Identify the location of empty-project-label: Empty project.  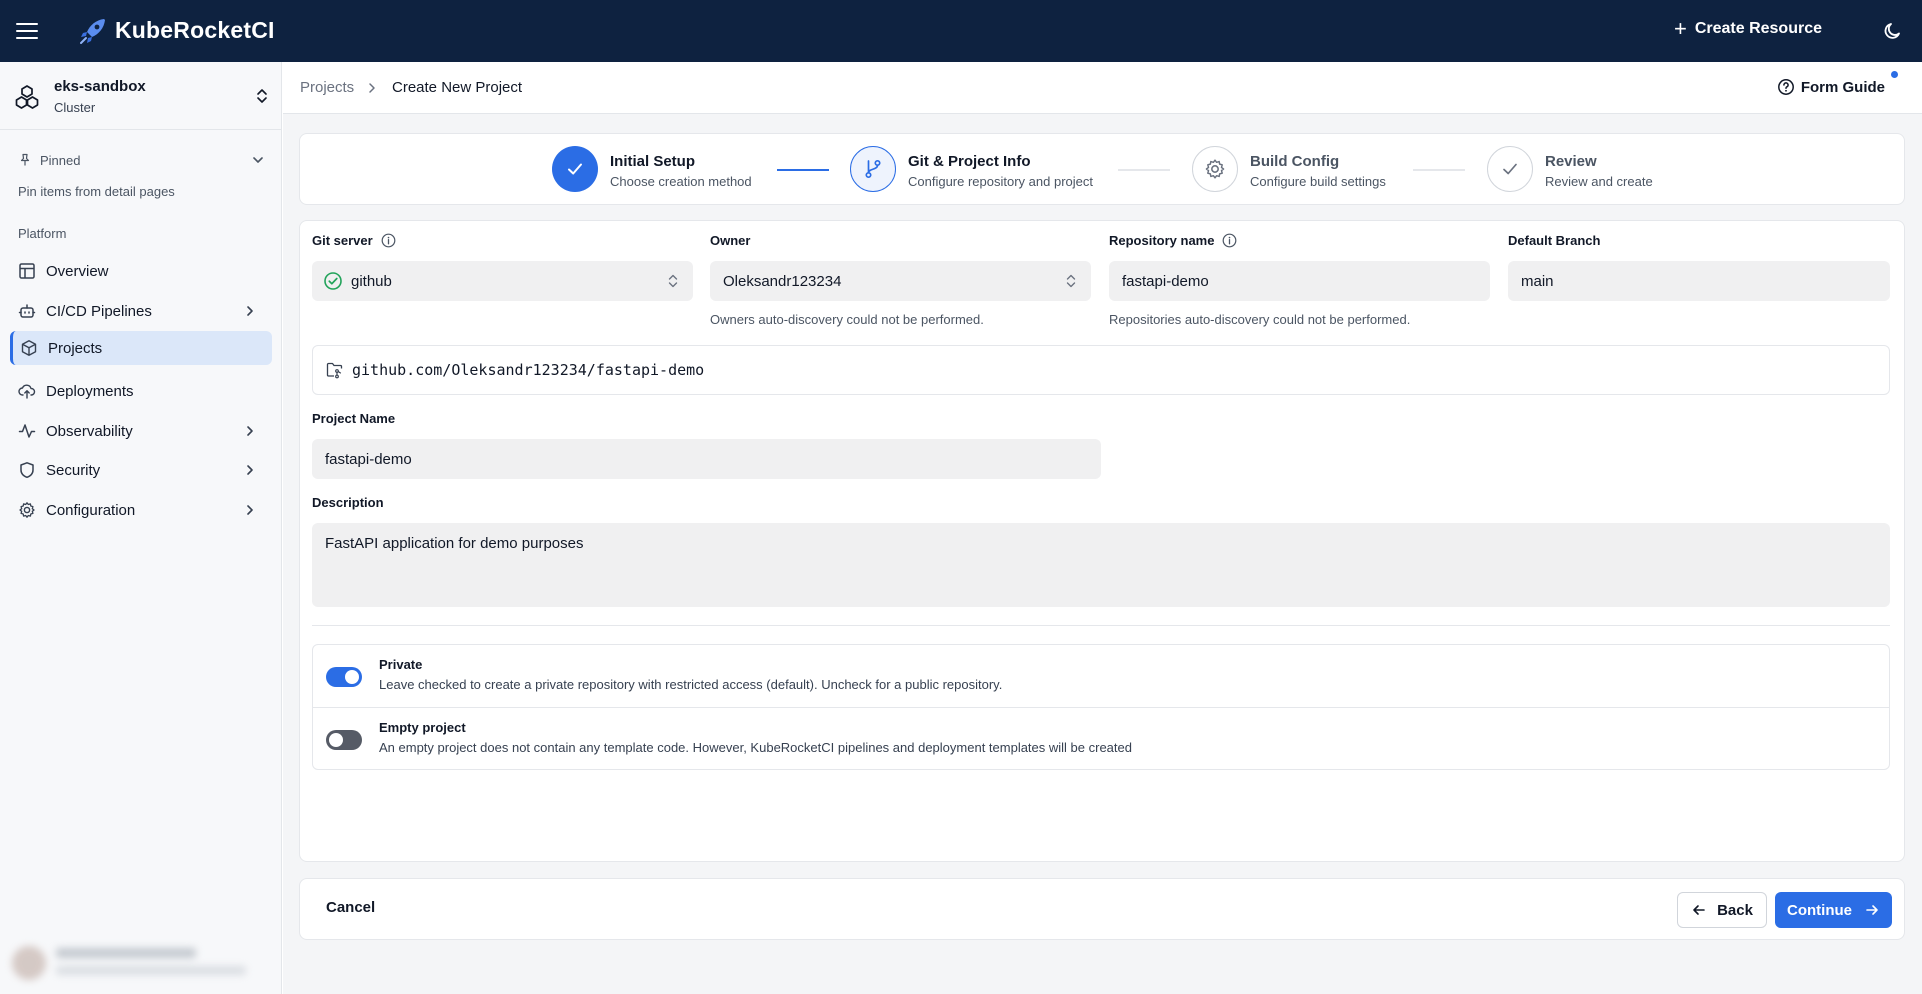
(422, 727).